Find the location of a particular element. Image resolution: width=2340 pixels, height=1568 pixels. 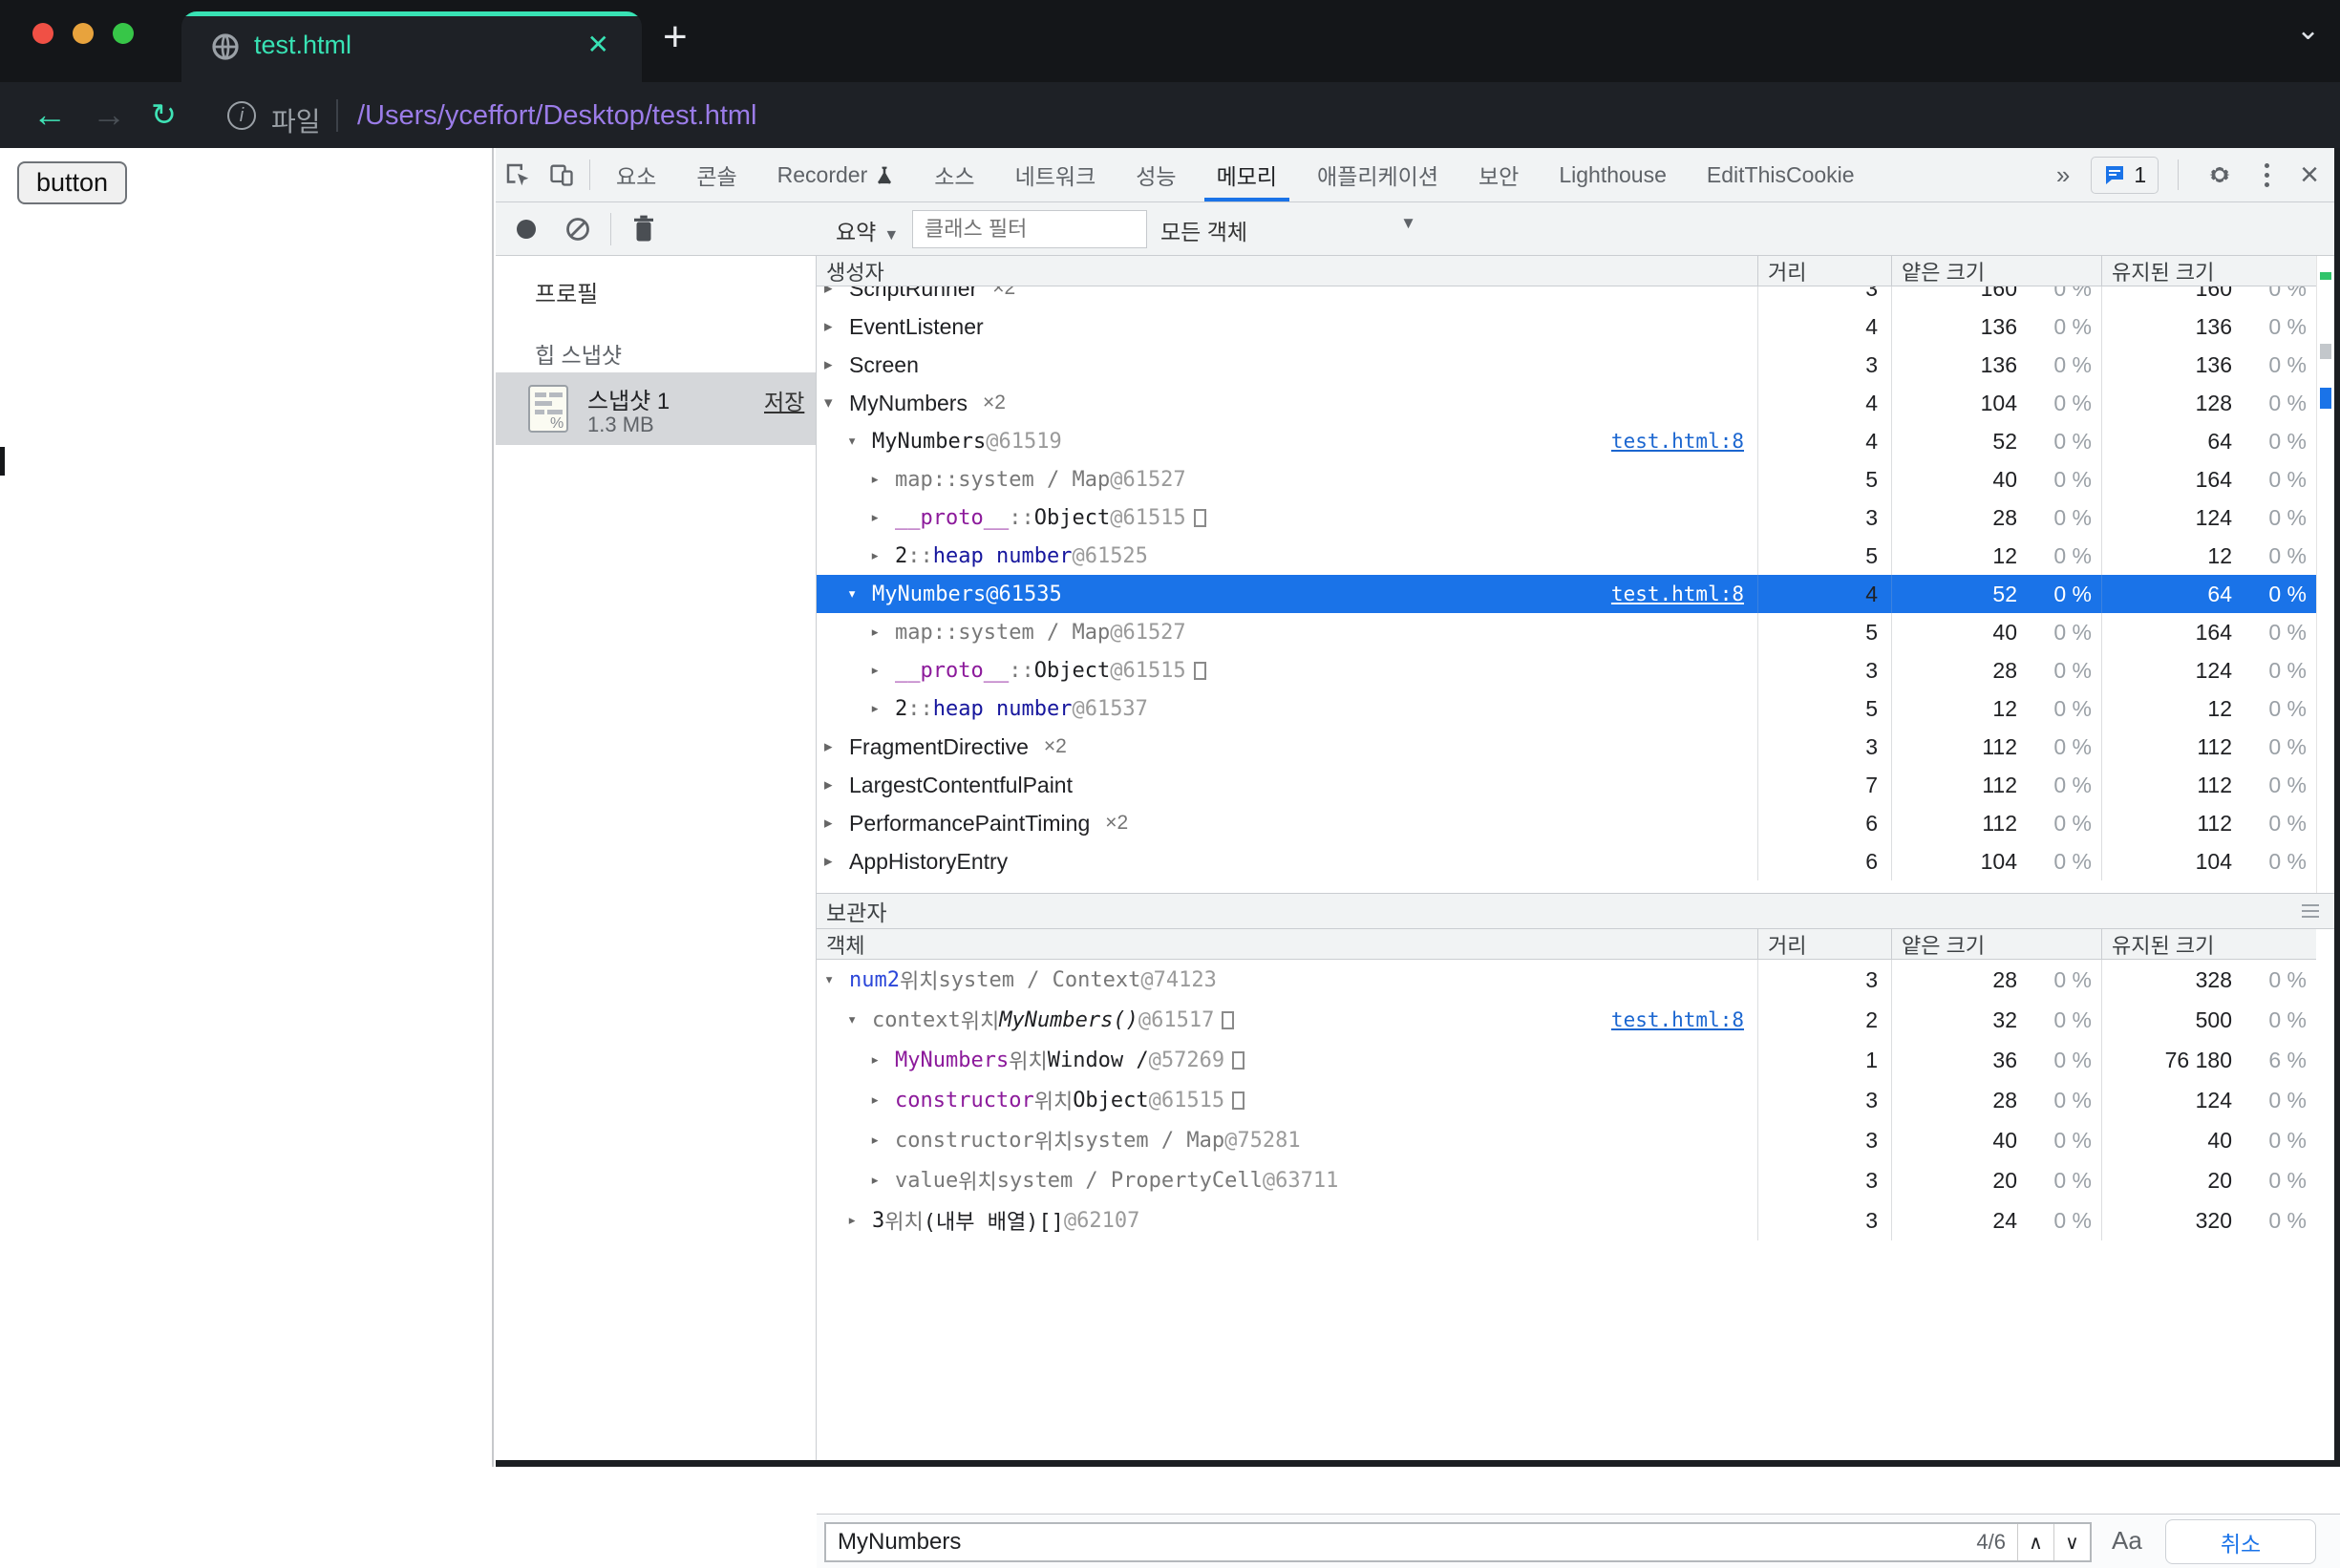

record-heap-icon is located at coordinates (526, 229).